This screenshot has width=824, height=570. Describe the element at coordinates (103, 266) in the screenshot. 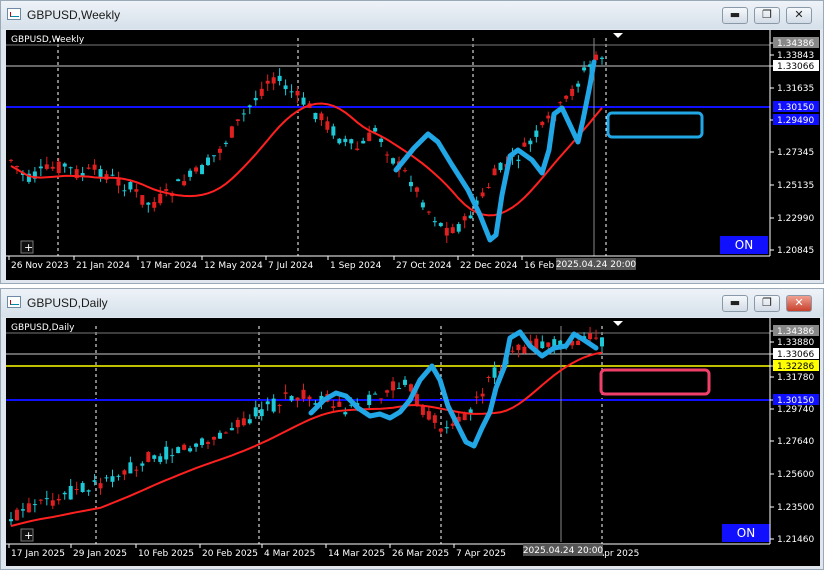

I see `date-tick-label: 21 Jan 2024` at that location.